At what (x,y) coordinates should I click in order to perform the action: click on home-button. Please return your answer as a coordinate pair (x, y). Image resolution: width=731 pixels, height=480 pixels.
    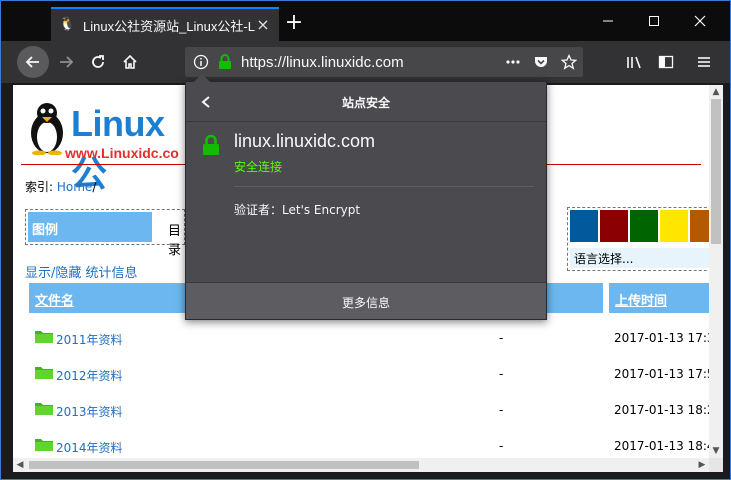
    Looking at the image, I should click on (130, 62).